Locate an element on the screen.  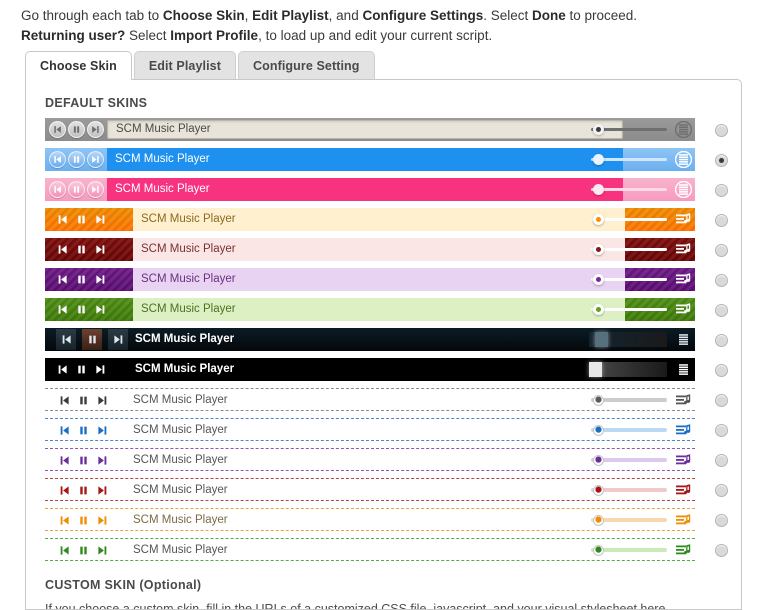
skin-radio-darkblue is located at coordinates (721, 340).